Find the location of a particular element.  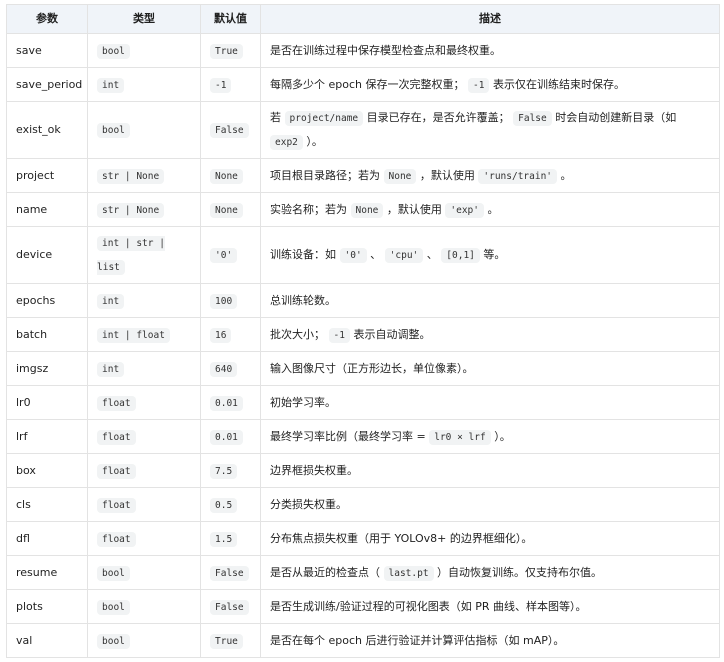

inline-code: [0,1] is located at coordinates (460, 255).